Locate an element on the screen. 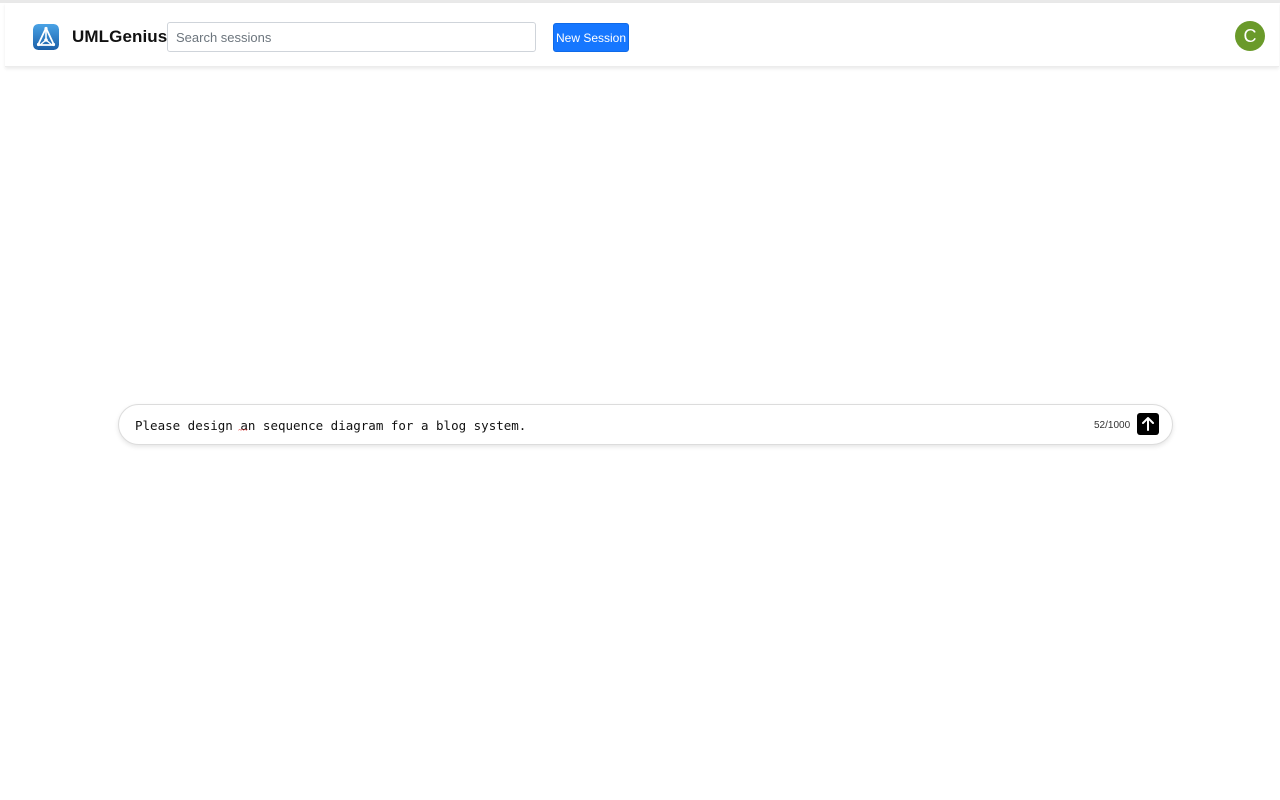 The width and height of the screenshot is (1280, 800). send-button is located at coordinates (1148, 424).